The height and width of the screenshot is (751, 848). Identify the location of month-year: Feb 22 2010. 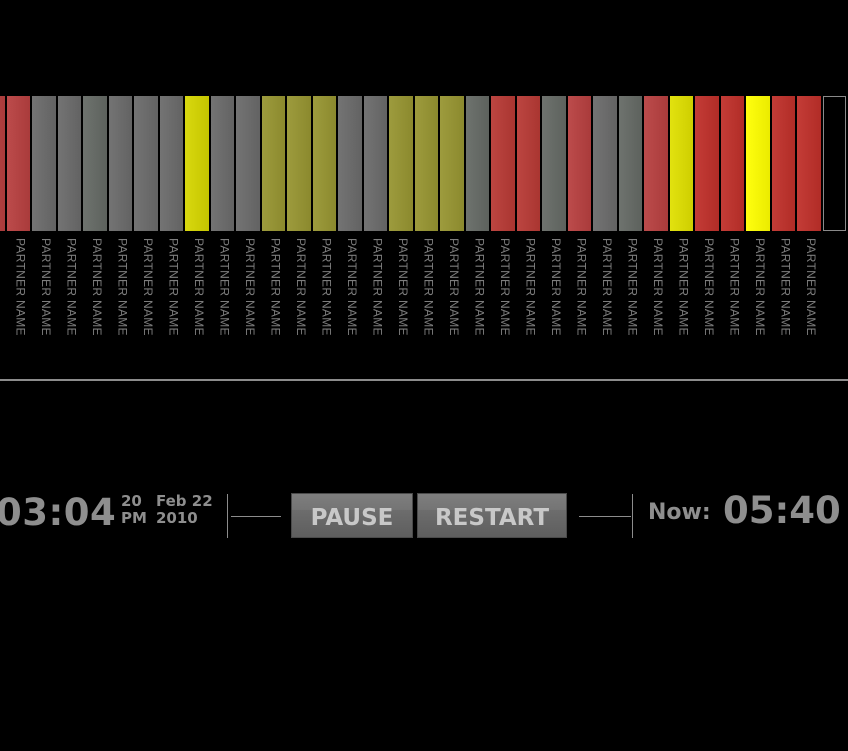
(184, 510).